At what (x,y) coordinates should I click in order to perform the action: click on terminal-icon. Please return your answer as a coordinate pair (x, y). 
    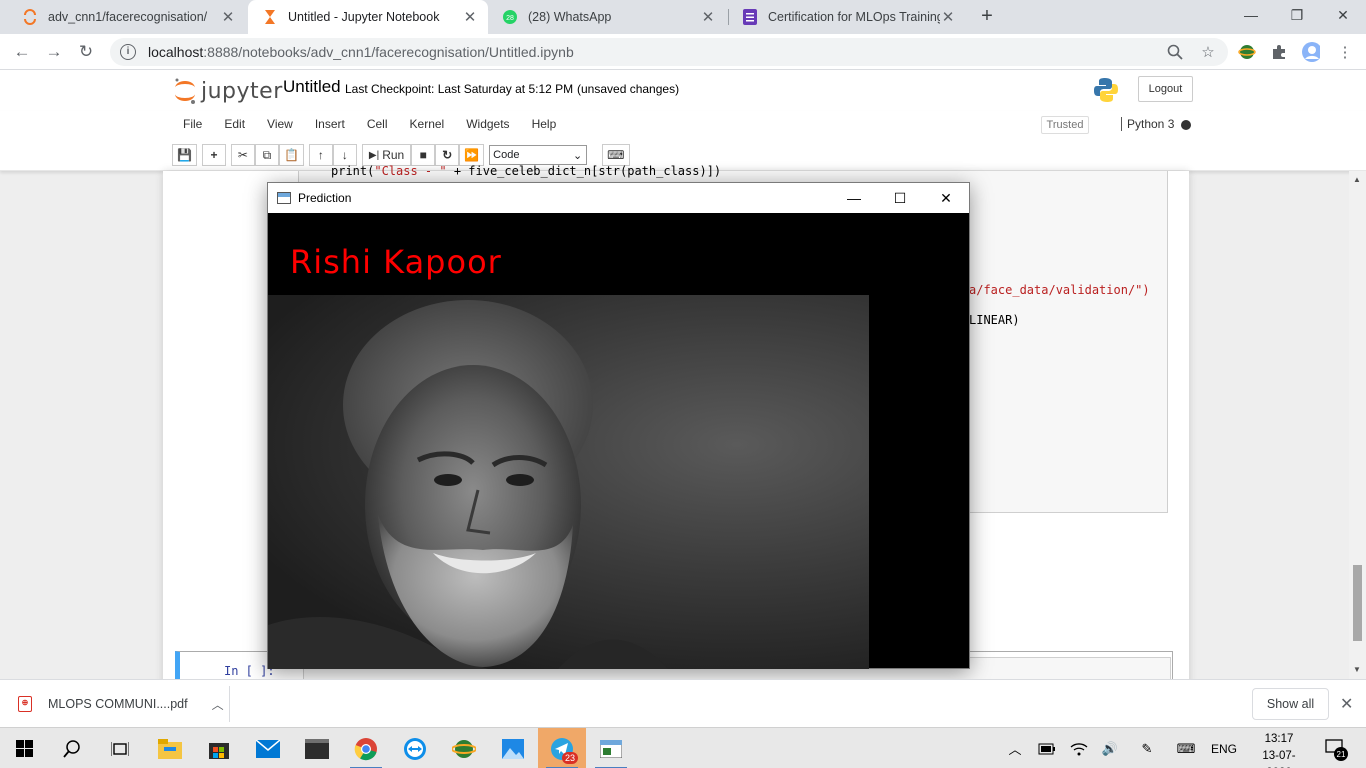
    Looking at the image, I should click on (317, 748).